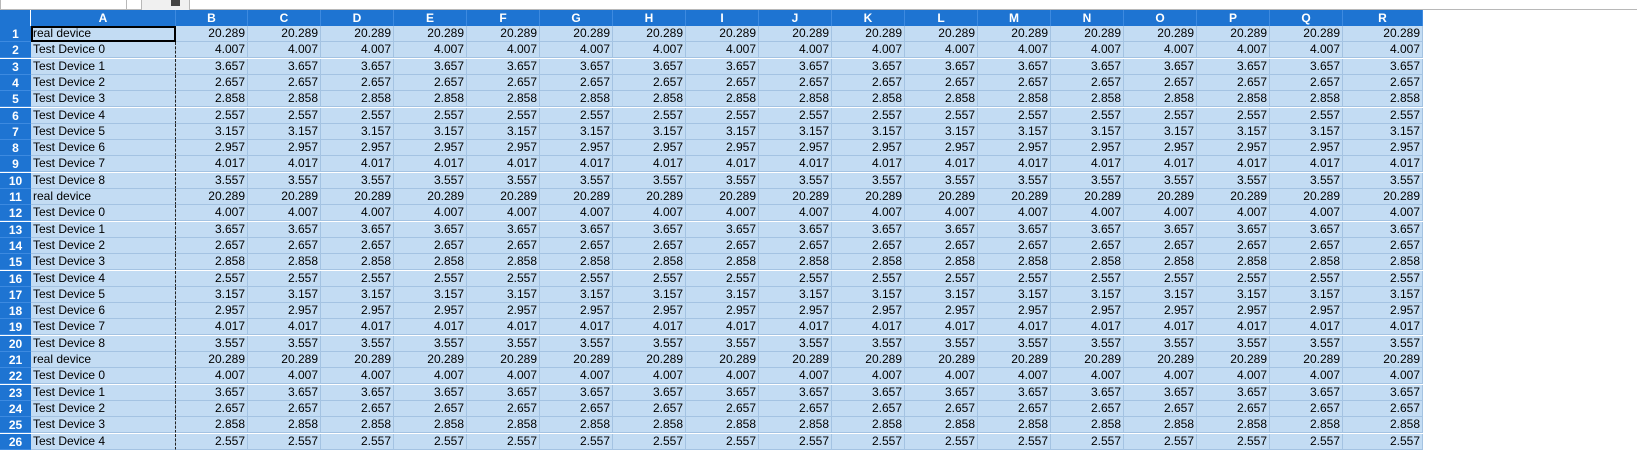 The width and height of the screenshot is (1637, 470). What do you see at coordinates (15, 262) in the screenshot?
I see `row-header: 15` at bounding box center [15, 262].